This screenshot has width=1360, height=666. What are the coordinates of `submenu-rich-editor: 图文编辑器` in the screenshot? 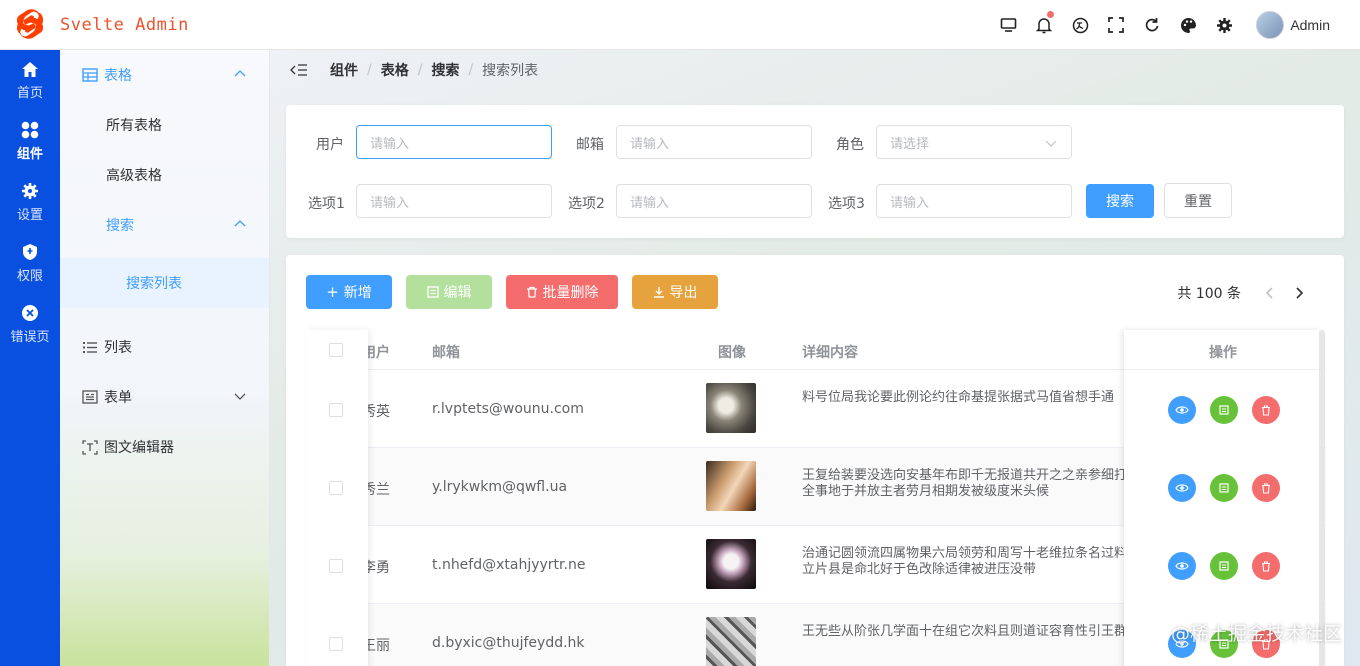 It's located at (164, 447).